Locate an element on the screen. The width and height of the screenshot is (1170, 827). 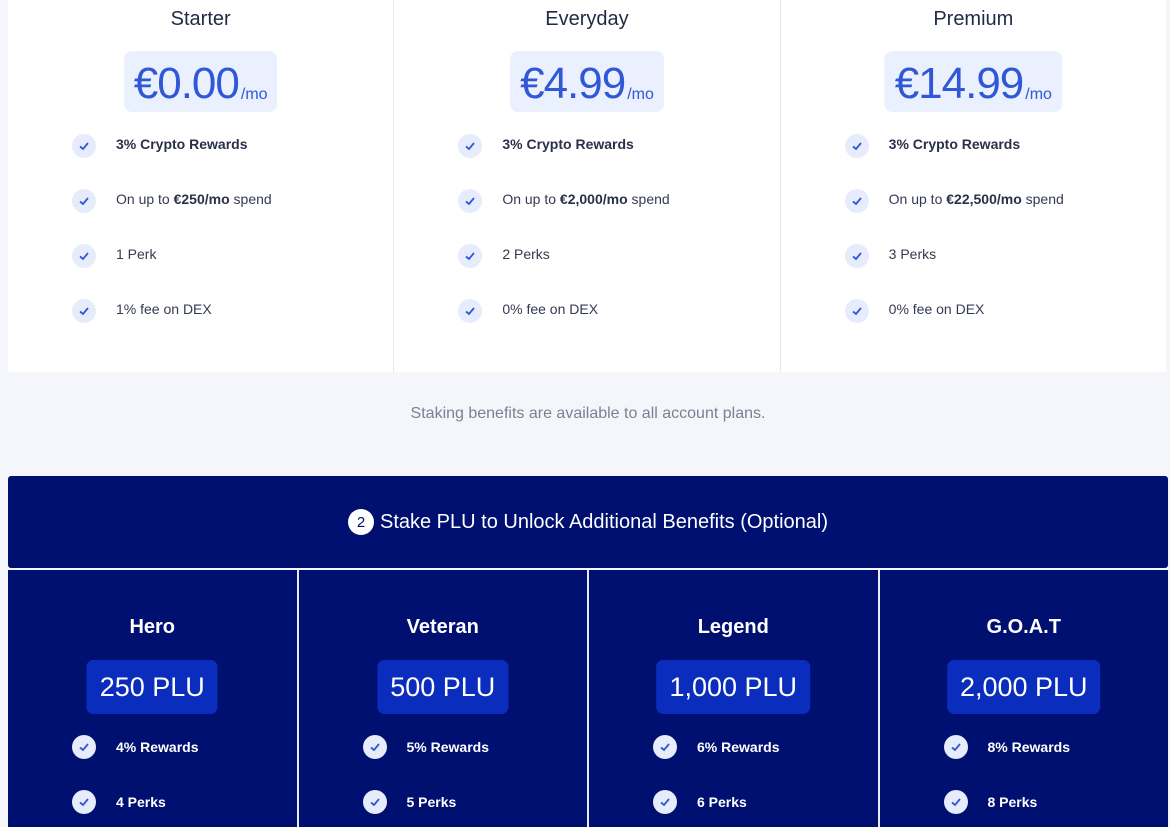
tier-amount: 500 PLU is located at coordinates (443, 687).